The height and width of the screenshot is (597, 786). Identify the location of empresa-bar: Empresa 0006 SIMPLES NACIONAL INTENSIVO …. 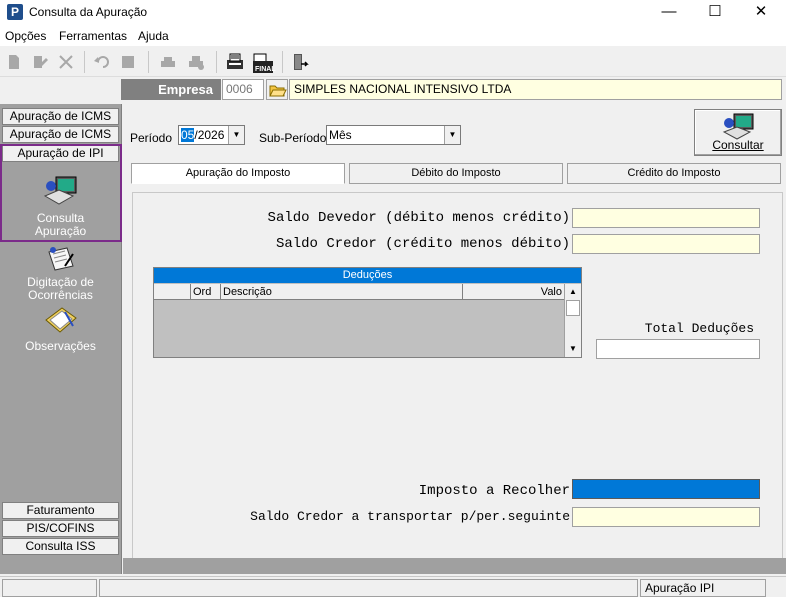
(393, 89).